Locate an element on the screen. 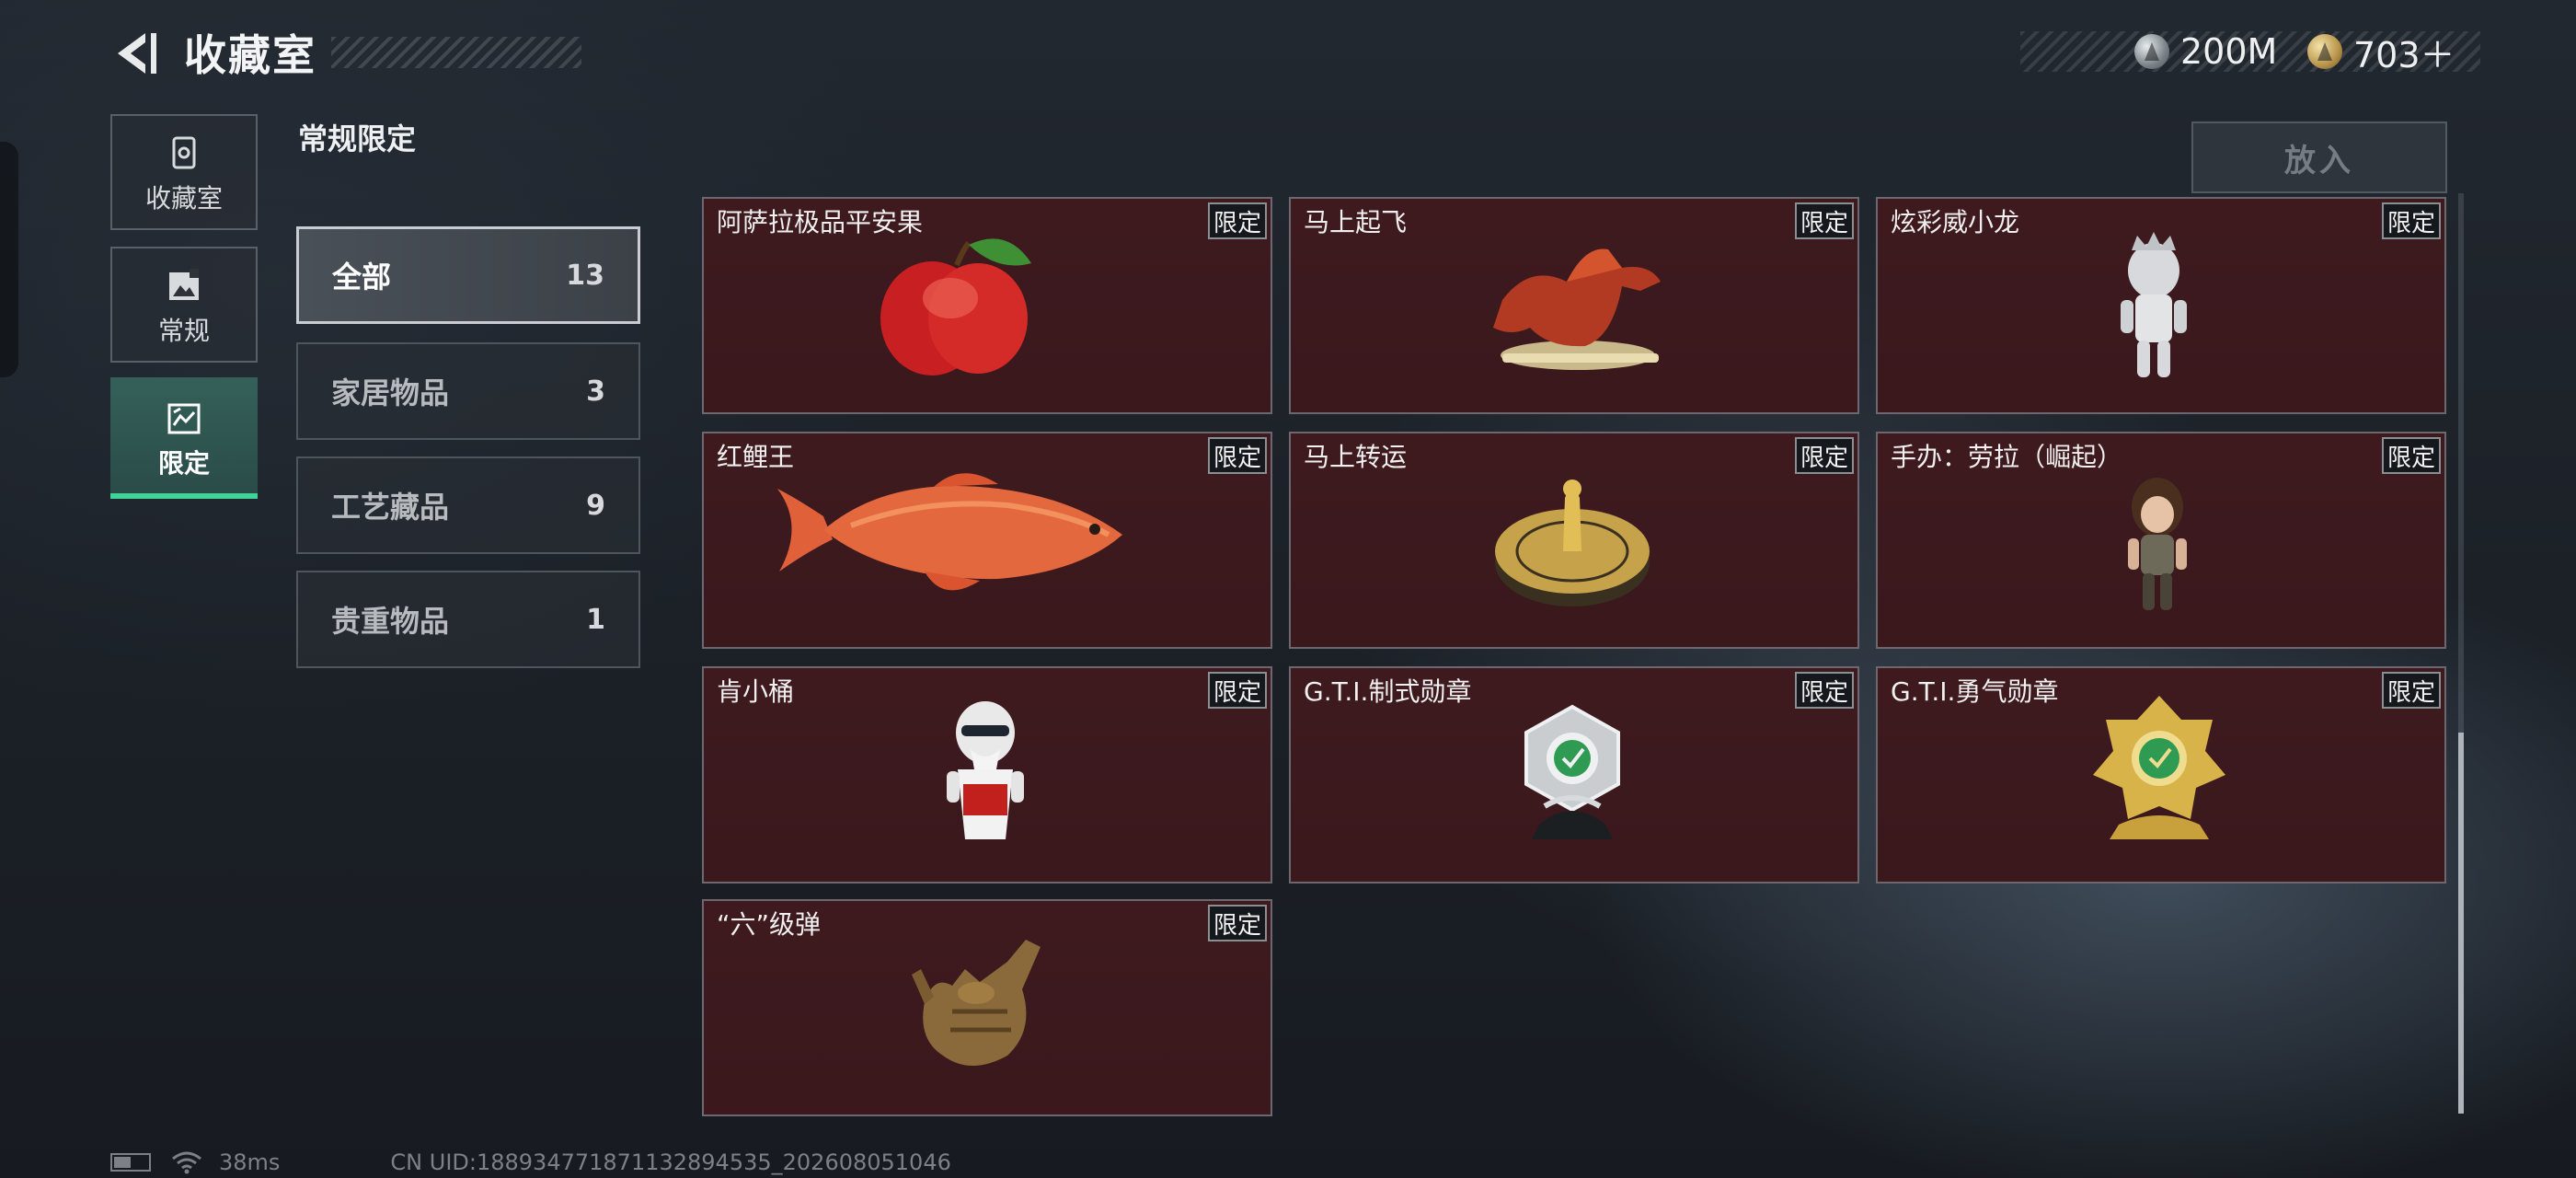 This screenshot has width=2576, height=1178. item-name: G.T.I.制式勋章 is located at coordinates (1388, 691).